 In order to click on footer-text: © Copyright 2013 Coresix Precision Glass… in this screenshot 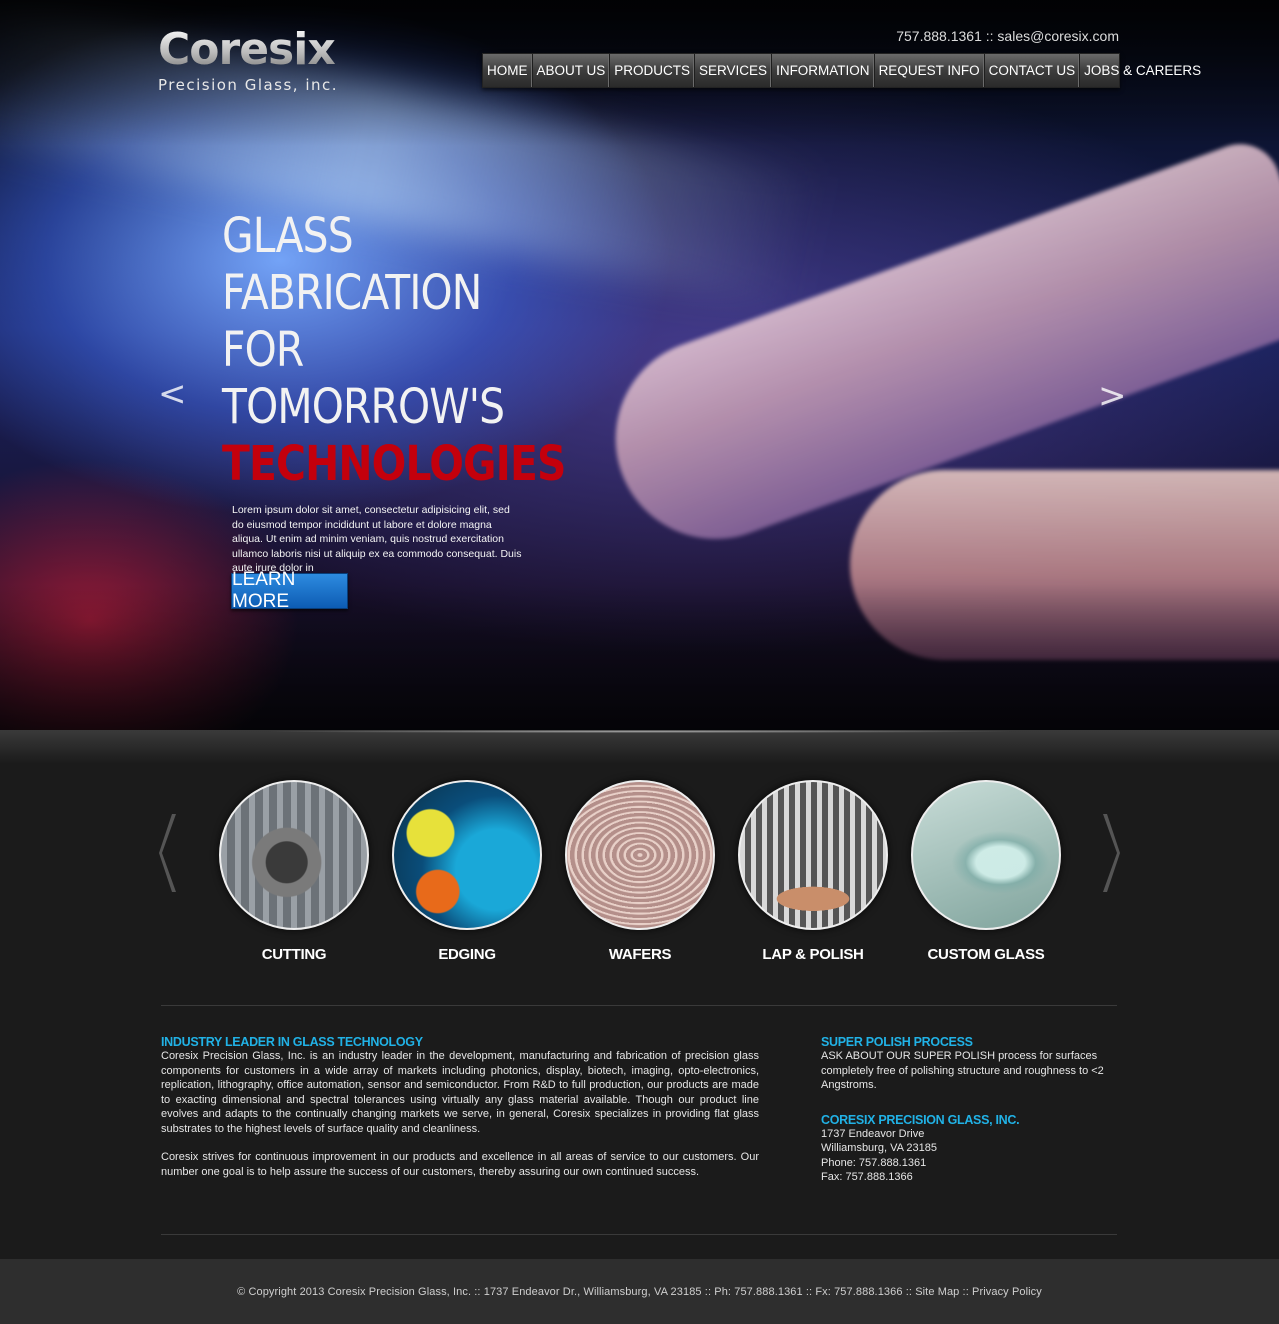, I will do `click(639, 1291)`.